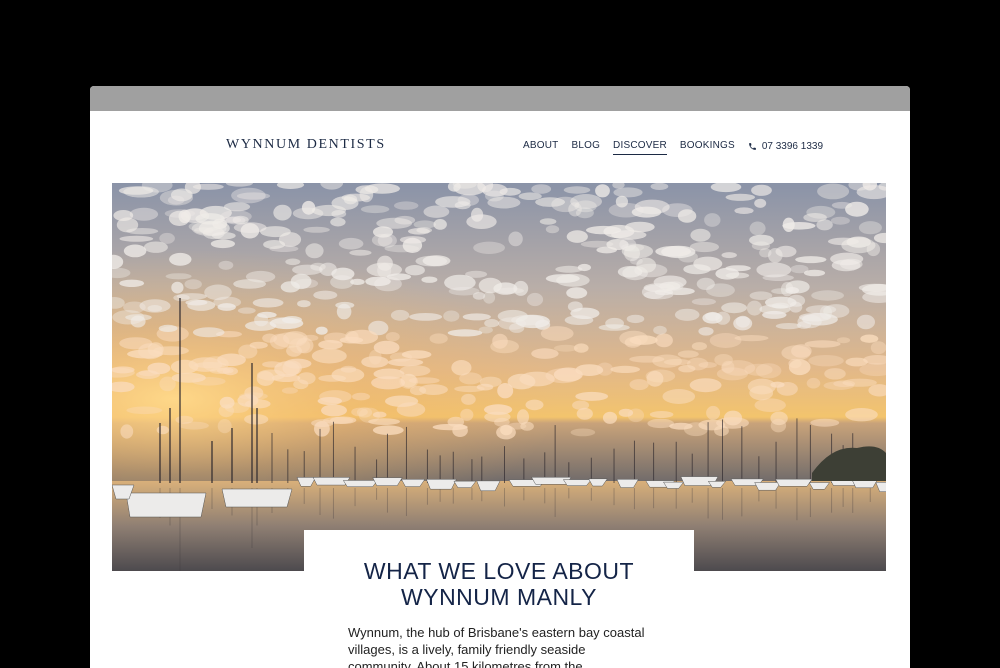  What do you see at coordinates (707, 147) in the screenshot?
I see `nav-bookings: BOOKINGS` at bounding box center [707, 147].